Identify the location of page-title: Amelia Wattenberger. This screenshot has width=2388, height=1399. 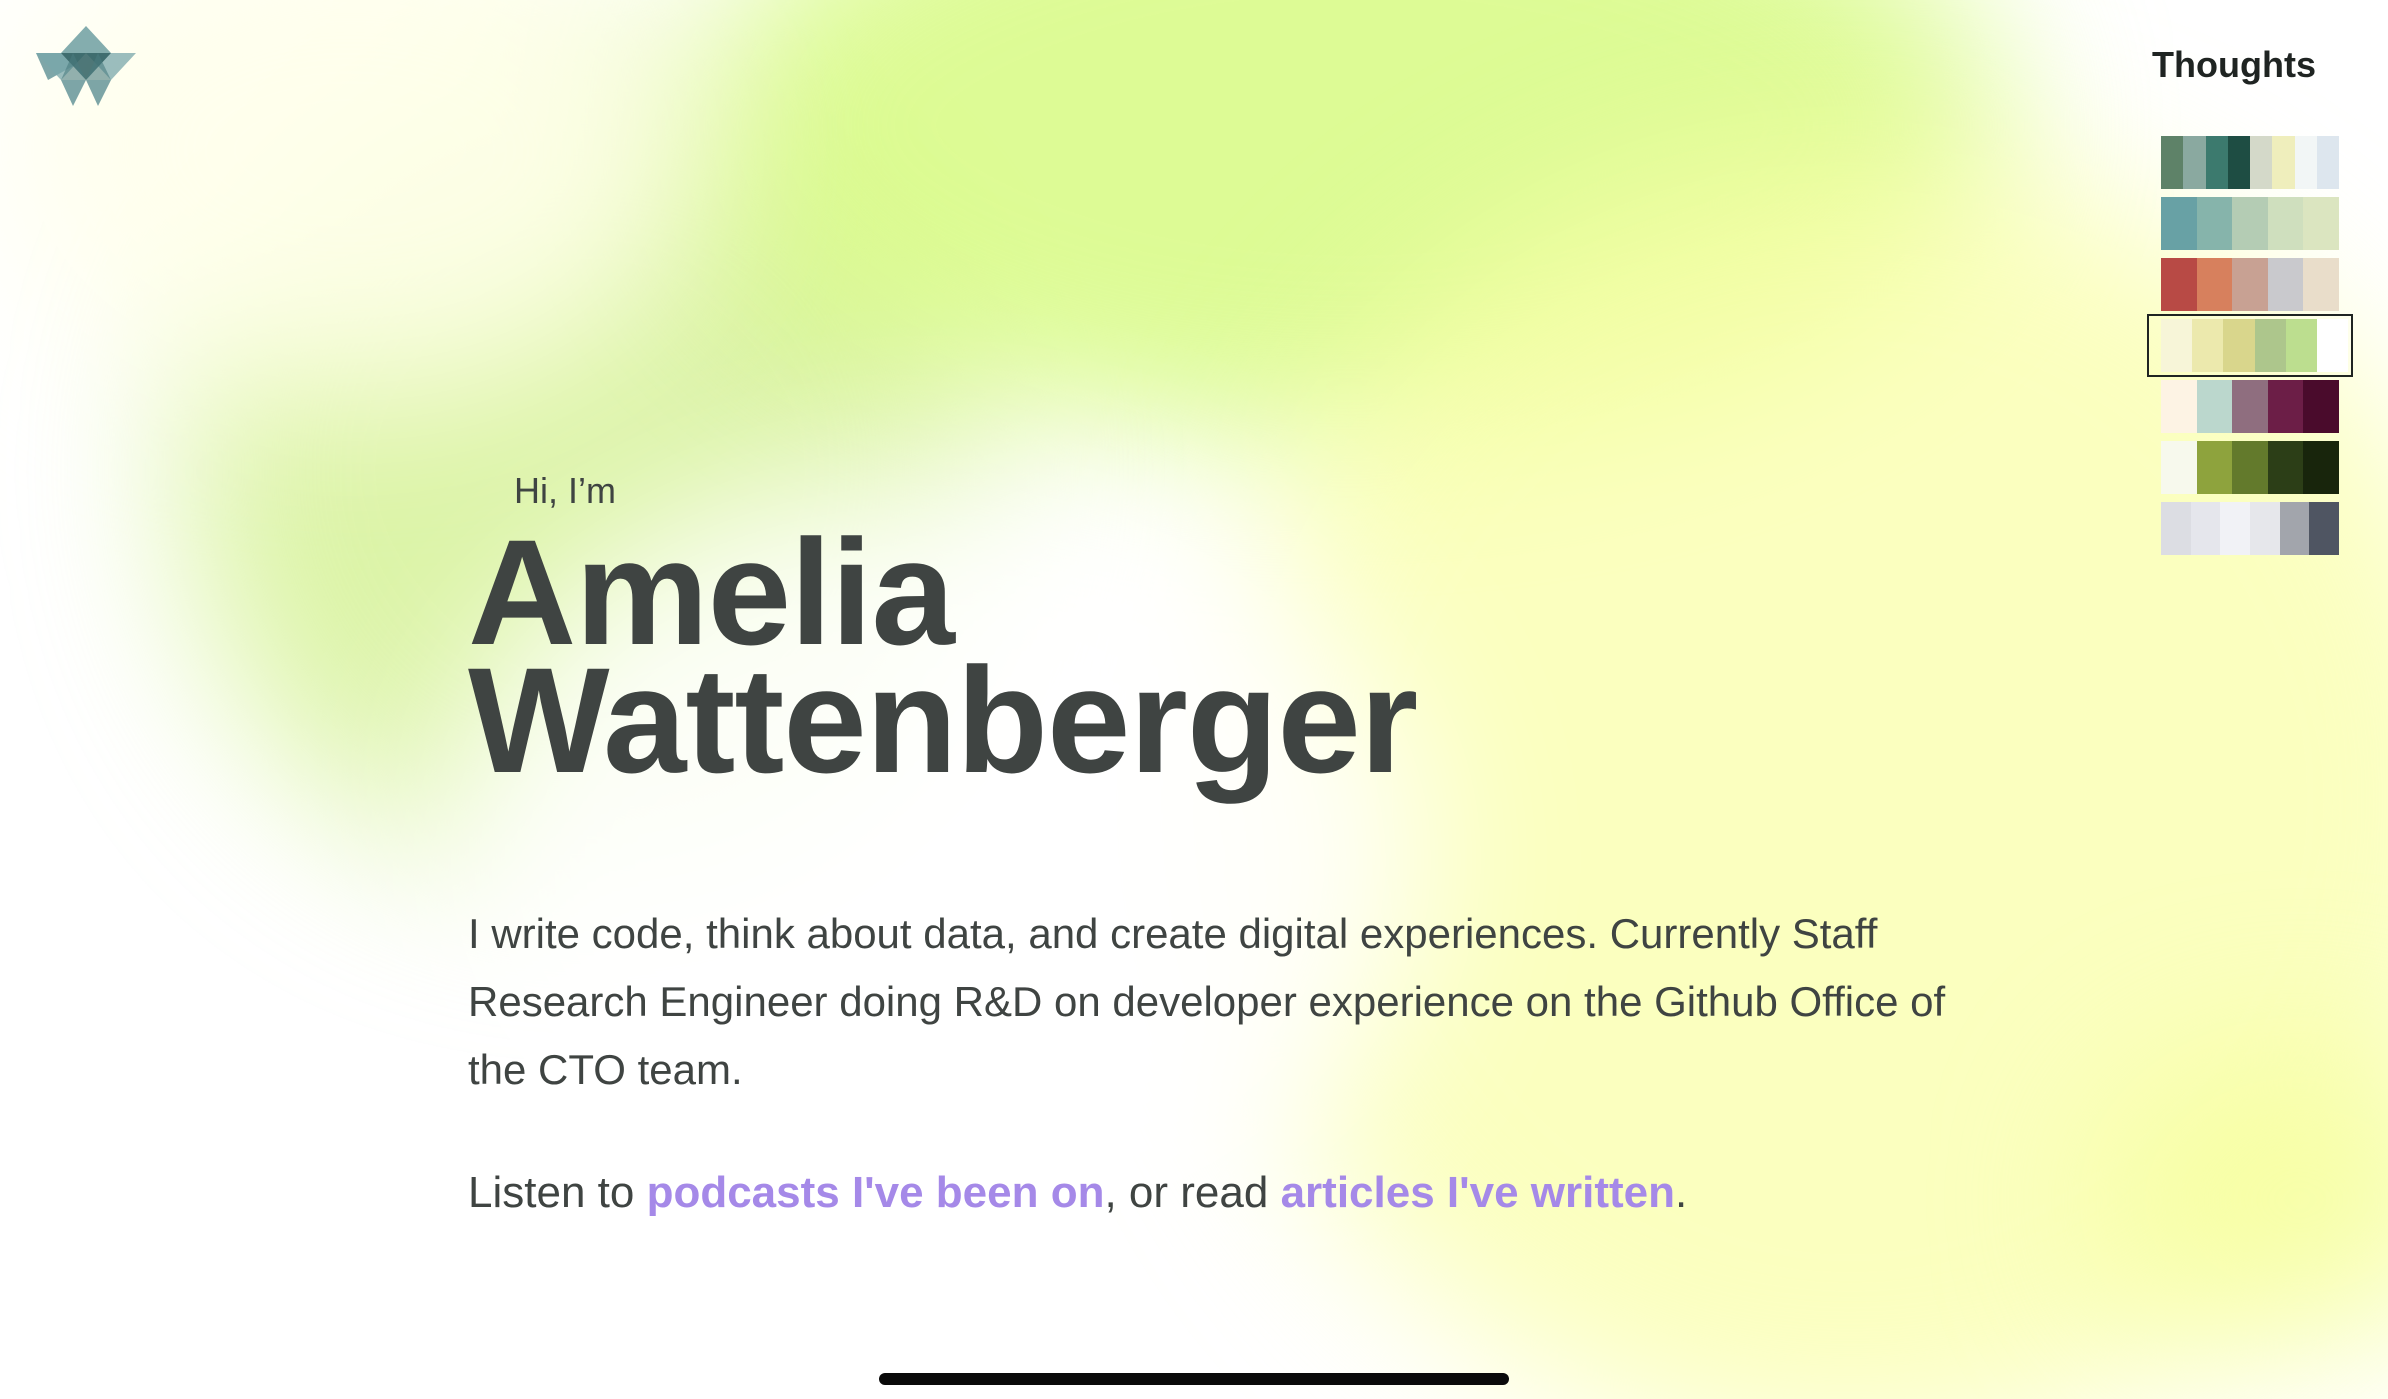
(943, 660).